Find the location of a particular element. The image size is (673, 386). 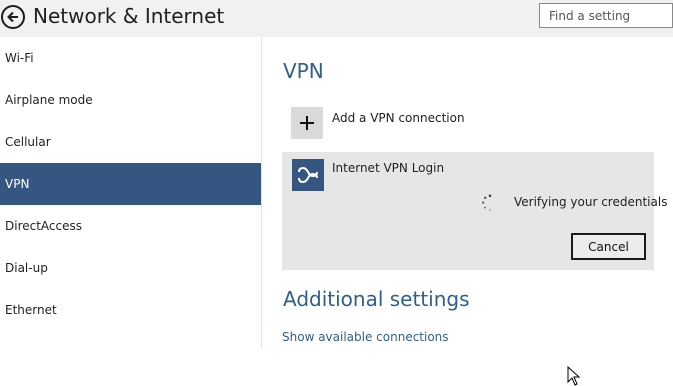

loading-spinner-icon is located at coordinates (490, 203).